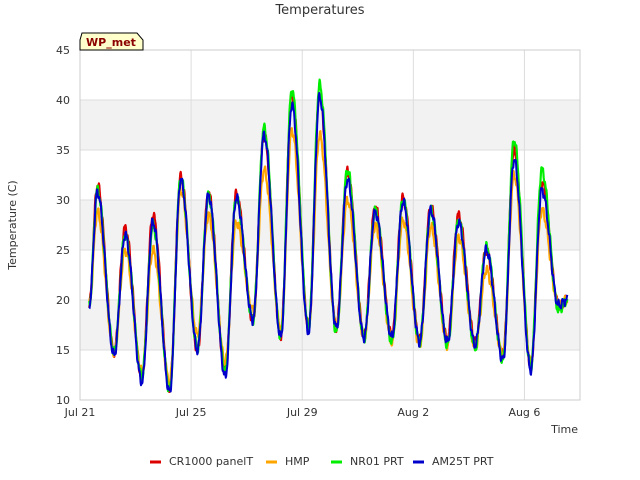 The image size is (640, 480). What do you see at coordinates (12, 225) in the screenshot?
I see `y-axis-title: Temperature (C)` at bounding box center [12, 225].